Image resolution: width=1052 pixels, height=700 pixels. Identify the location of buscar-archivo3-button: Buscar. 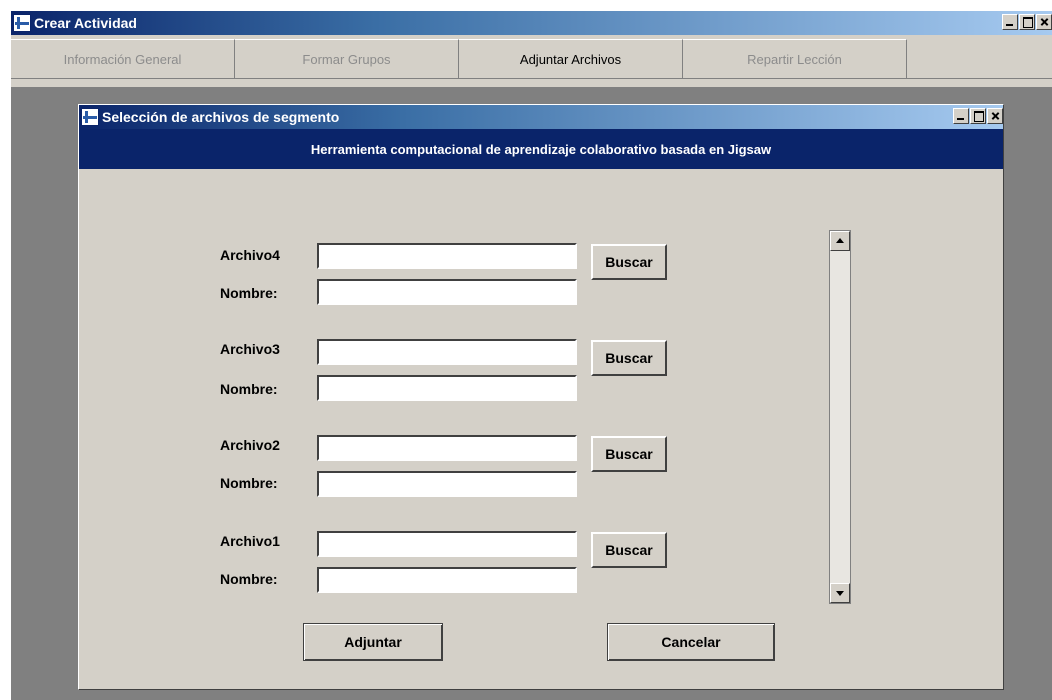
(629, 358).